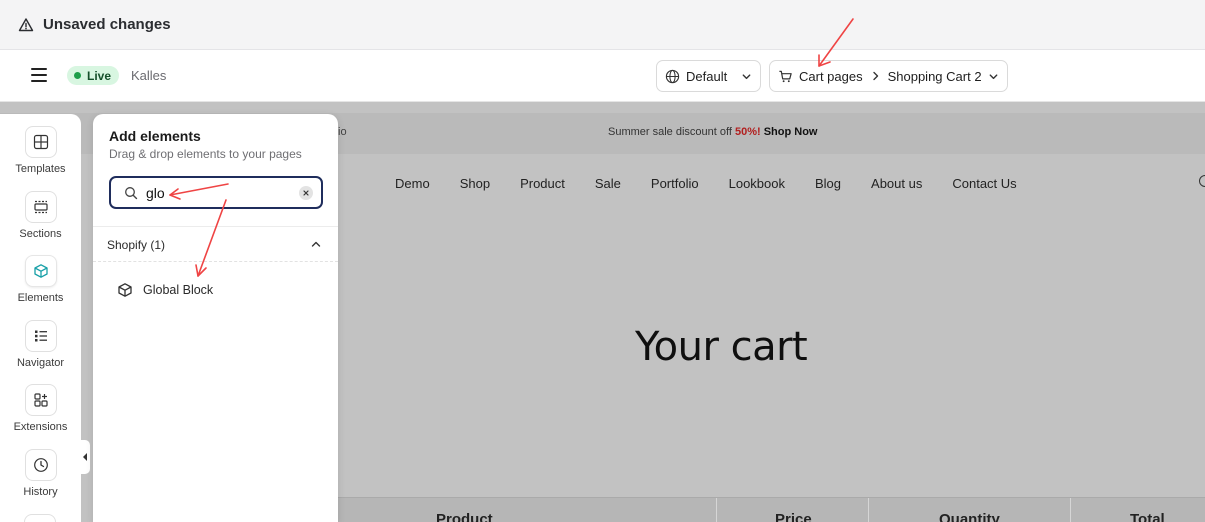 The height and width of the screenshot is (522, 1205). Describe the element at coordinates (40, 336) in the screenshot. I see `list-icon` at that location.